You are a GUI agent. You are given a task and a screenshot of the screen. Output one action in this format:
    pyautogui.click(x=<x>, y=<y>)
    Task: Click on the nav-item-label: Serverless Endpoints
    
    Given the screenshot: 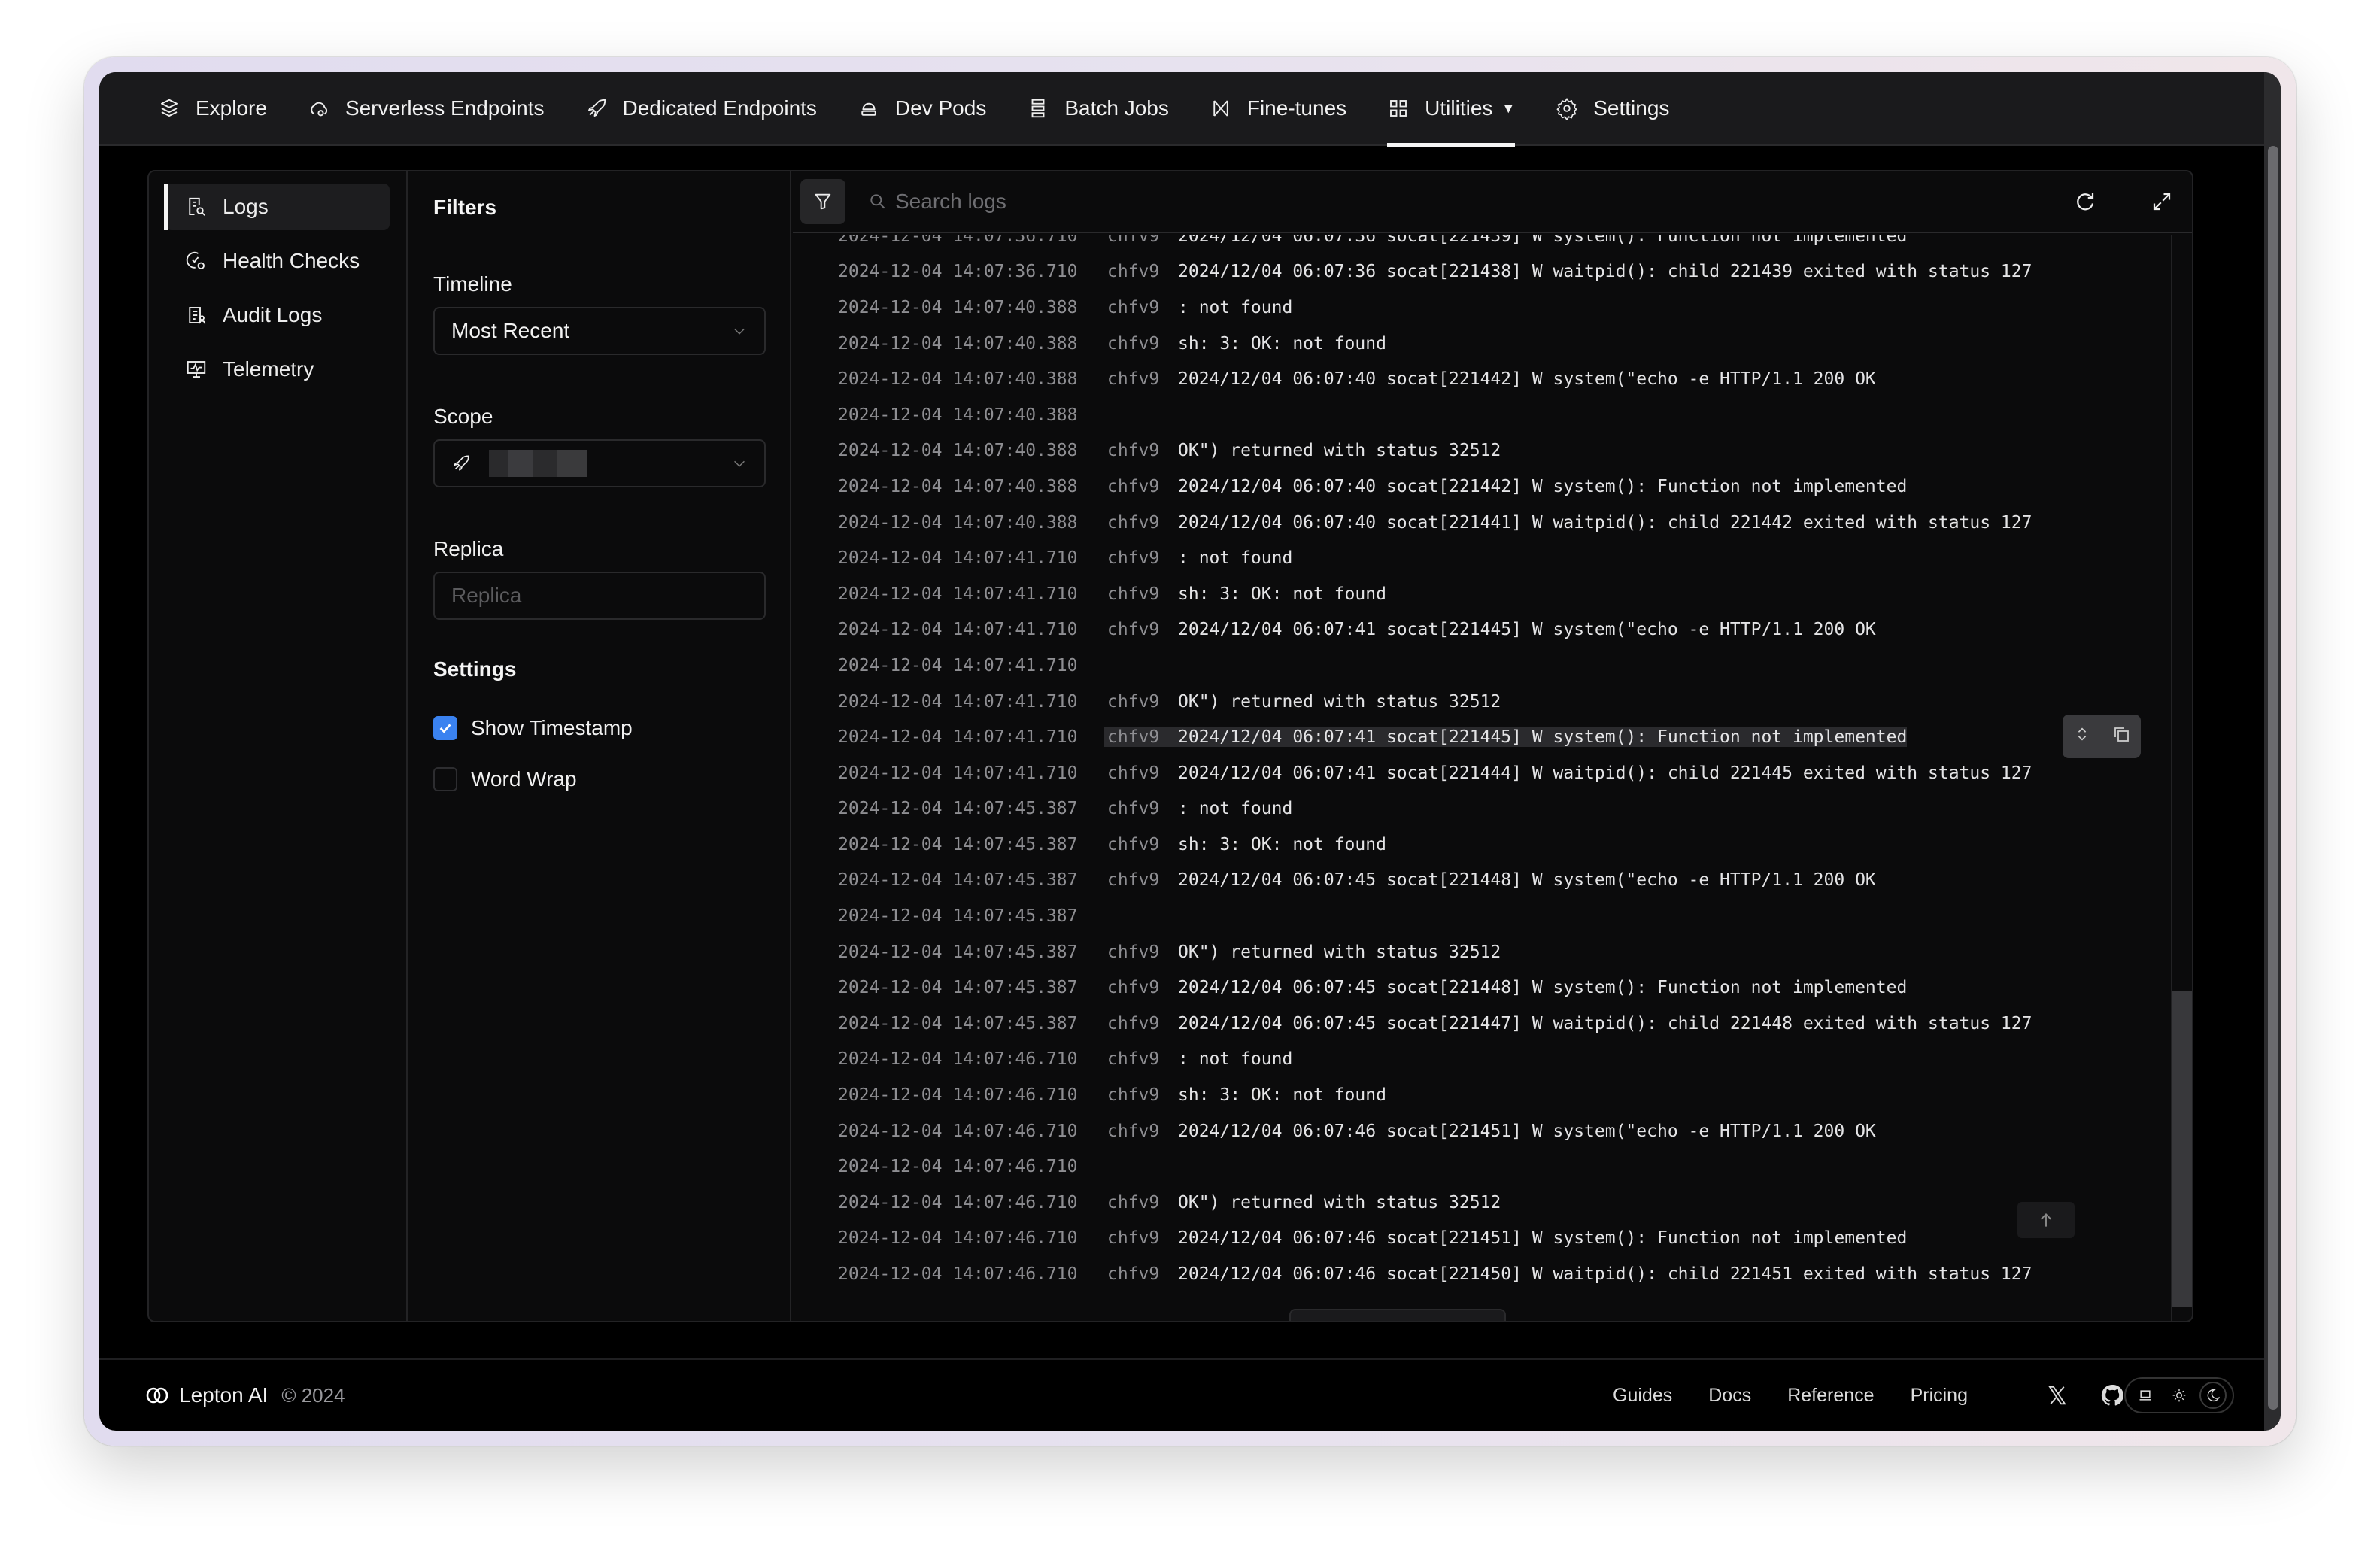 What is the action you would take?
    pyautogui.click(x=445, y=108)
    